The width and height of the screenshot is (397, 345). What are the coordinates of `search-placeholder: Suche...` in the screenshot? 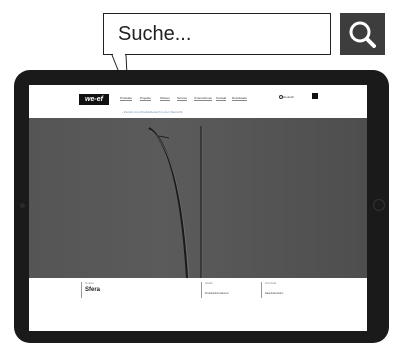 It's located at (155, 34).